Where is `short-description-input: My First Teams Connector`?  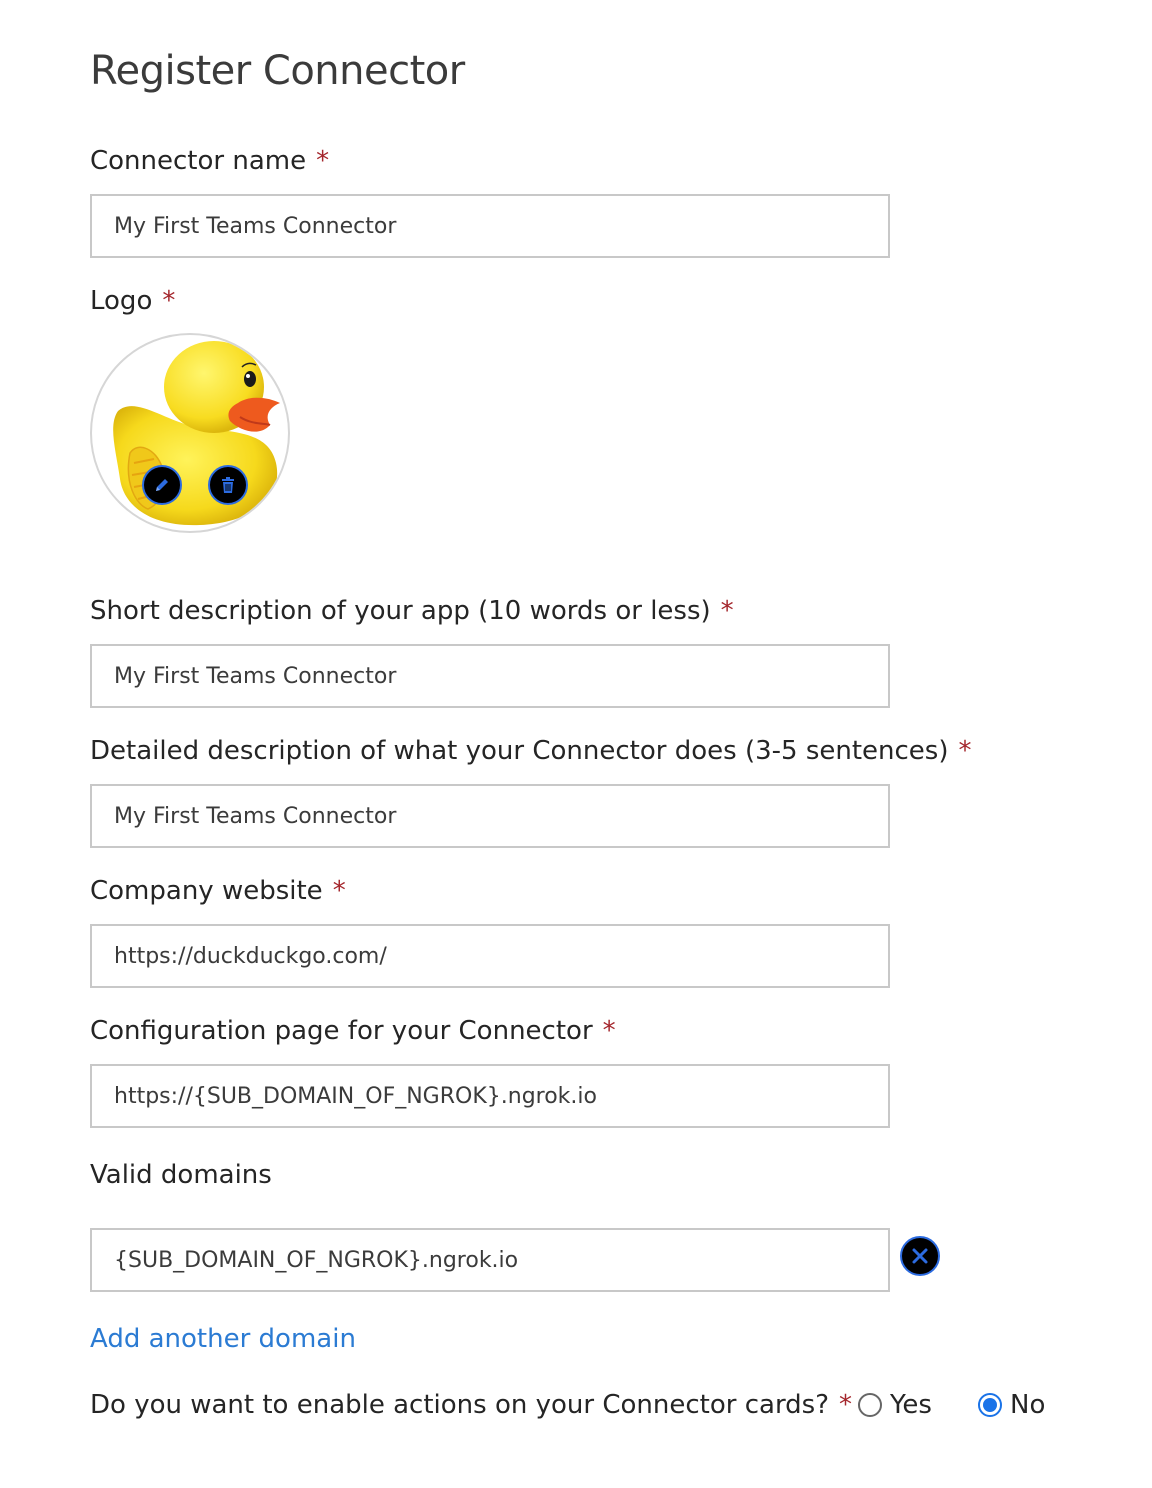 short-description-input: My First Teams Connector is located at coordinates (490, 676).